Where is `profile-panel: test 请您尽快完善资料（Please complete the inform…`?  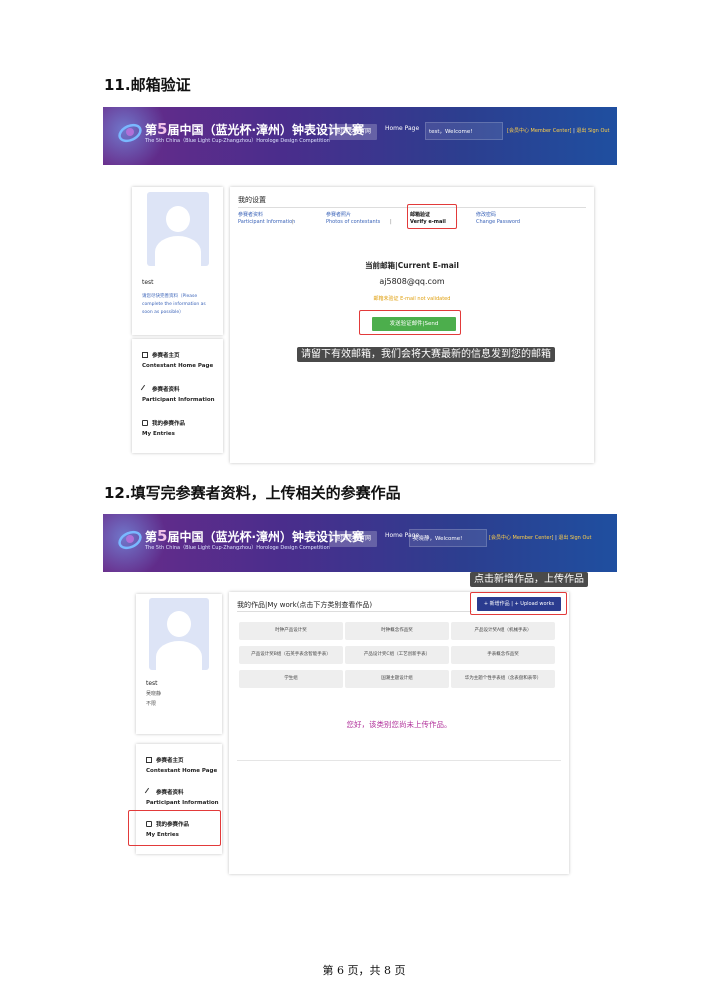 profile-panel: test 请您尽快完善资料（Please complete the inform… is located at coordinates (177, 261).